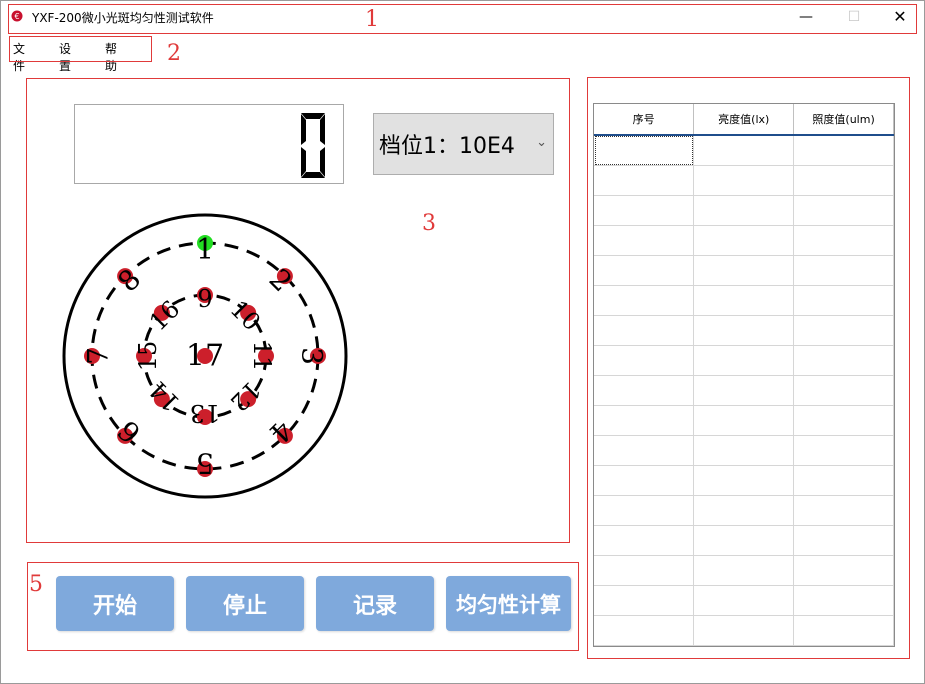 Image resolution: width=925 pixels, height=684 pixels. I want to click on chevron-down-icon: ⌄, so click(541, 142).